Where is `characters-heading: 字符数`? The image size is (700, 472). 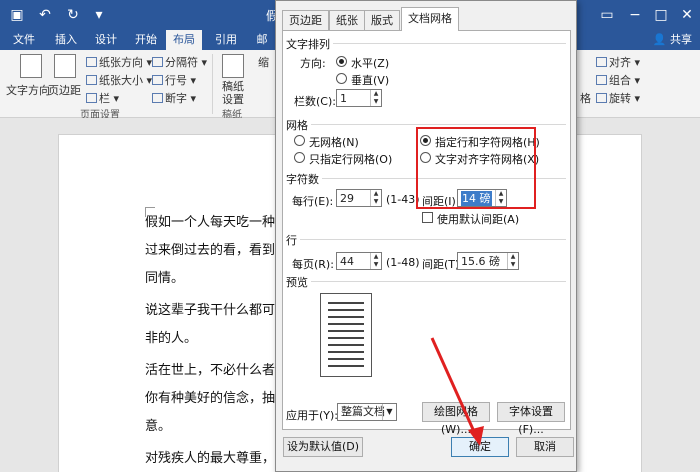
characters-heading: 字符数 is located at coordinates (304, 179).